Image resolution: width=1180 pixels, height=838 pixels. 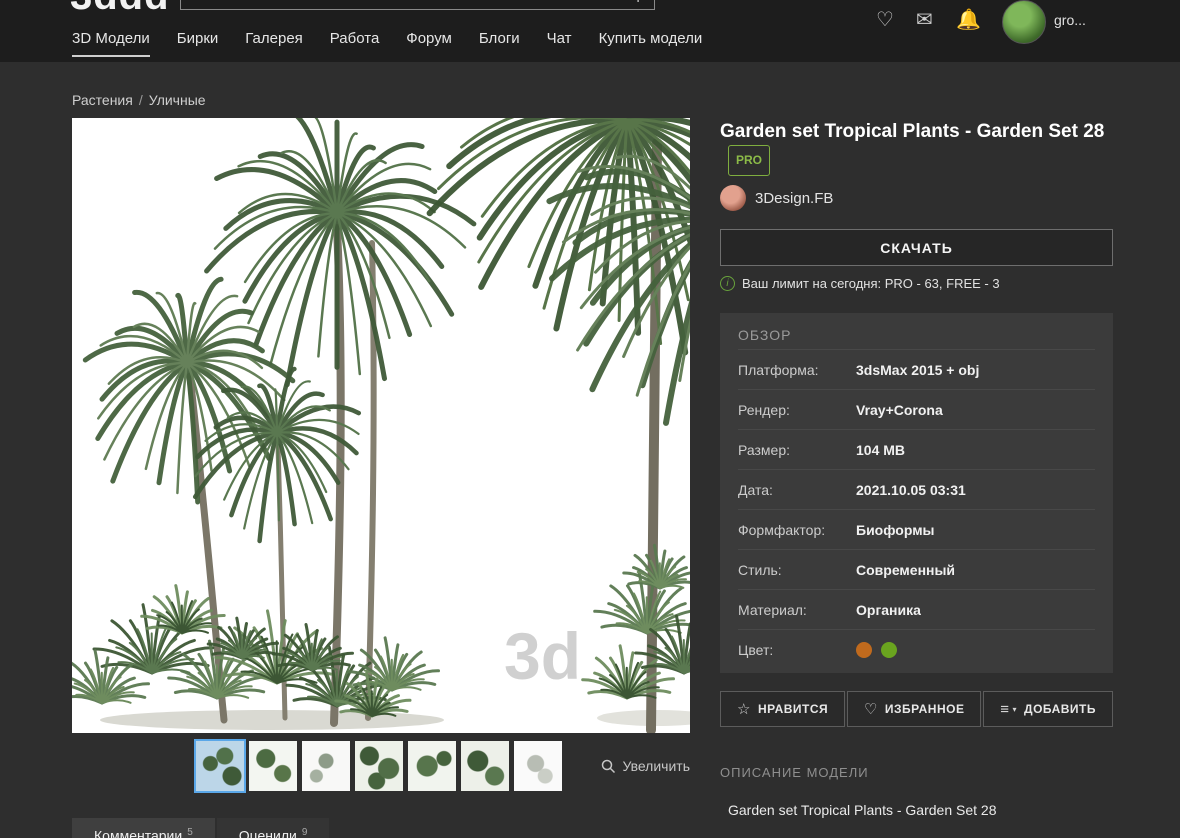 What do you see at coordinates (924, 19) in the screenshot?
I see `messages-icon: ✉` at bounding box center [924, 19].